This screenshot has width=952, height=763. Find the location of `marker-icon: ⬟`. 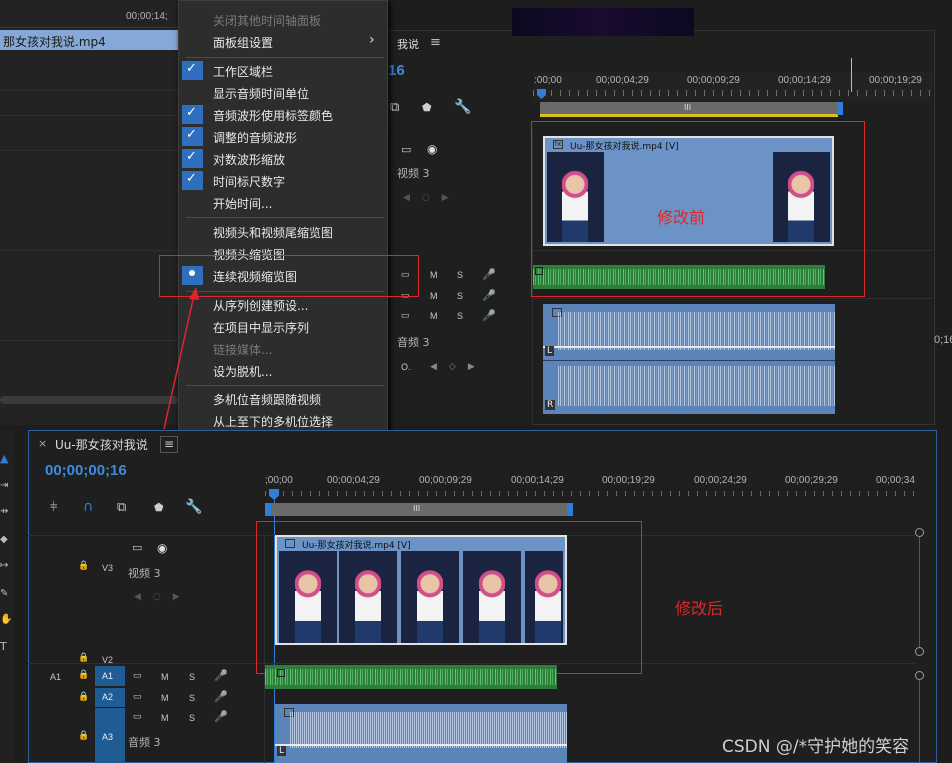

marker-icon: ⬟ is located at coordinates (159, 507).